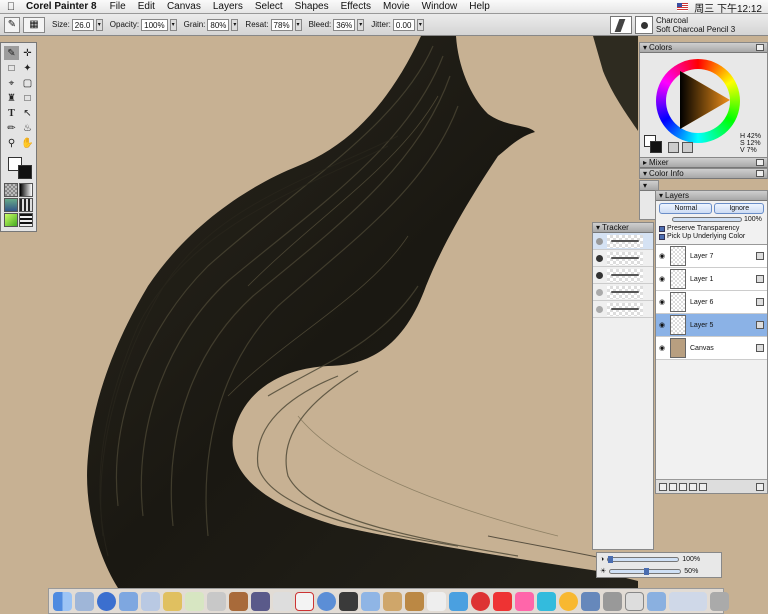 This screenshot has width=768, height=614. Describe the element at coordinates (84, 601) in the screenshot. I see `mail-icon` at that location.